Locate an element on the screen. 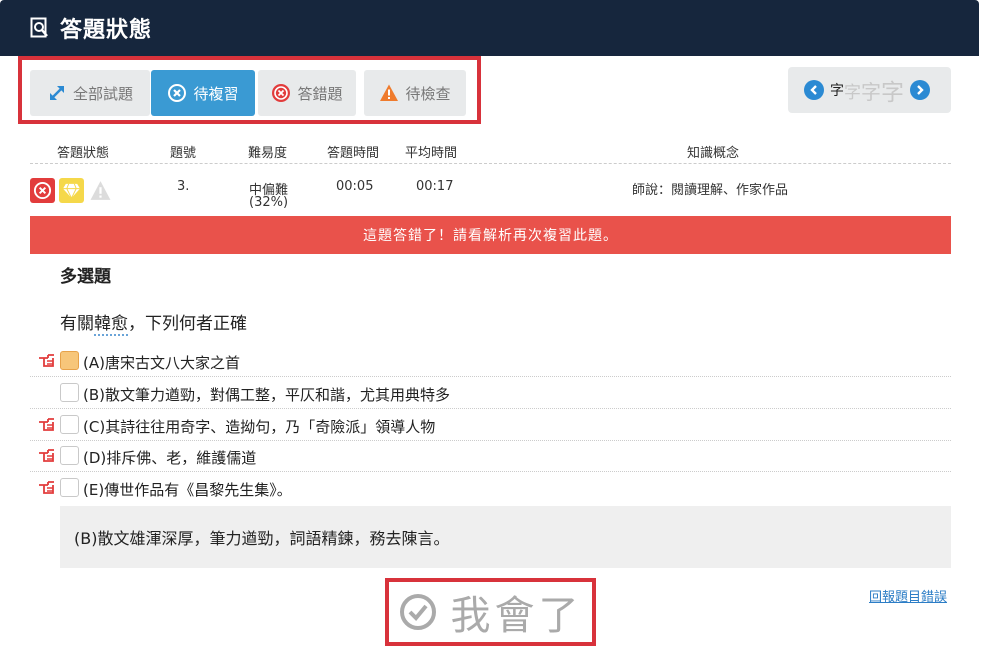 This screenshot has height=655, width=981. answer-explanation: (B)散文雄渾深厚，筆力遒勁，詞語精鍊，務去陳言。 is located at coordinates (505, 537).